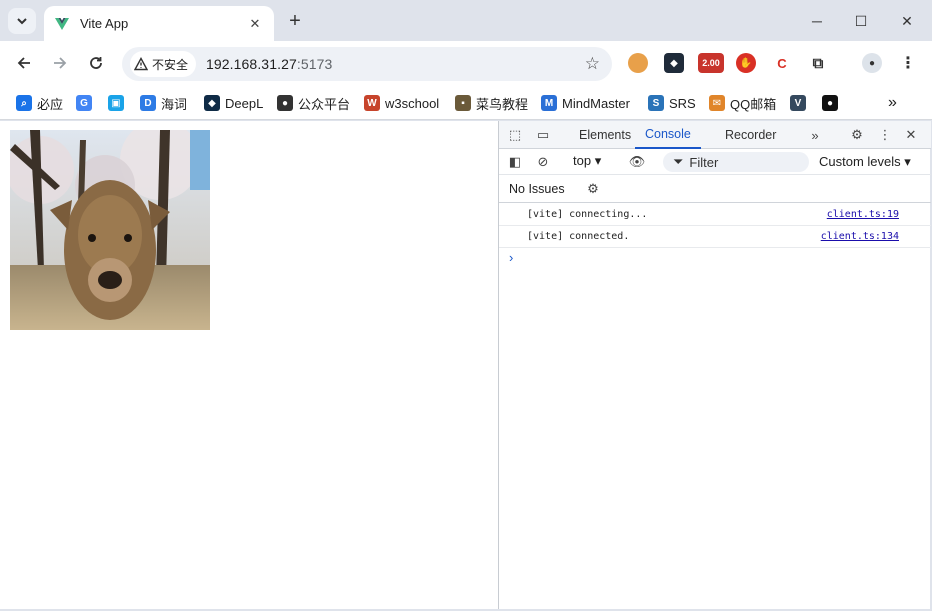 The height and width of the screenshot is (611, 932). Describe the element at coordinates (674, 63) in the screenshot. I see `extension-cube-icon: ◆` at that location.